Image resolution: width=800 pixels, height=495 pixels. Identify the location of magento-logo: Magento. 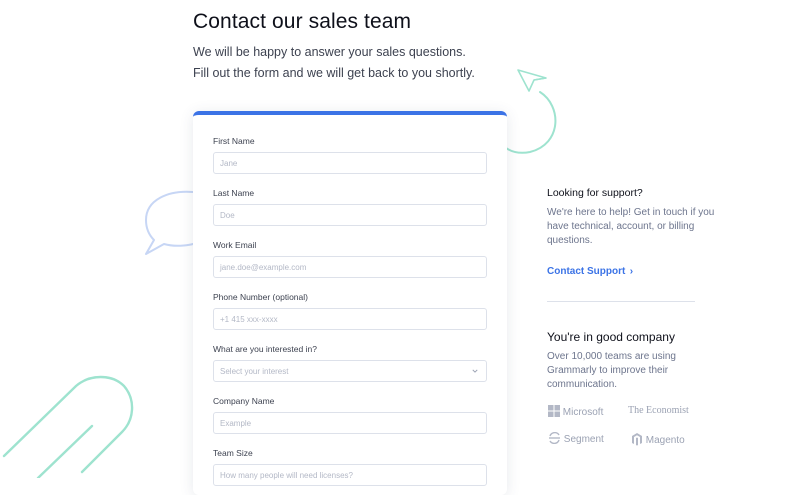
(658, 439).